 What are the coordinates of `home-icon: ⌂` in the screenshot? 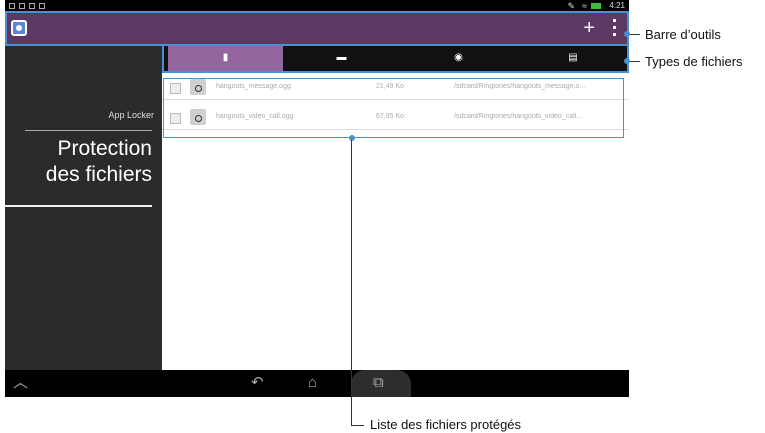 It's located at (312, 383).